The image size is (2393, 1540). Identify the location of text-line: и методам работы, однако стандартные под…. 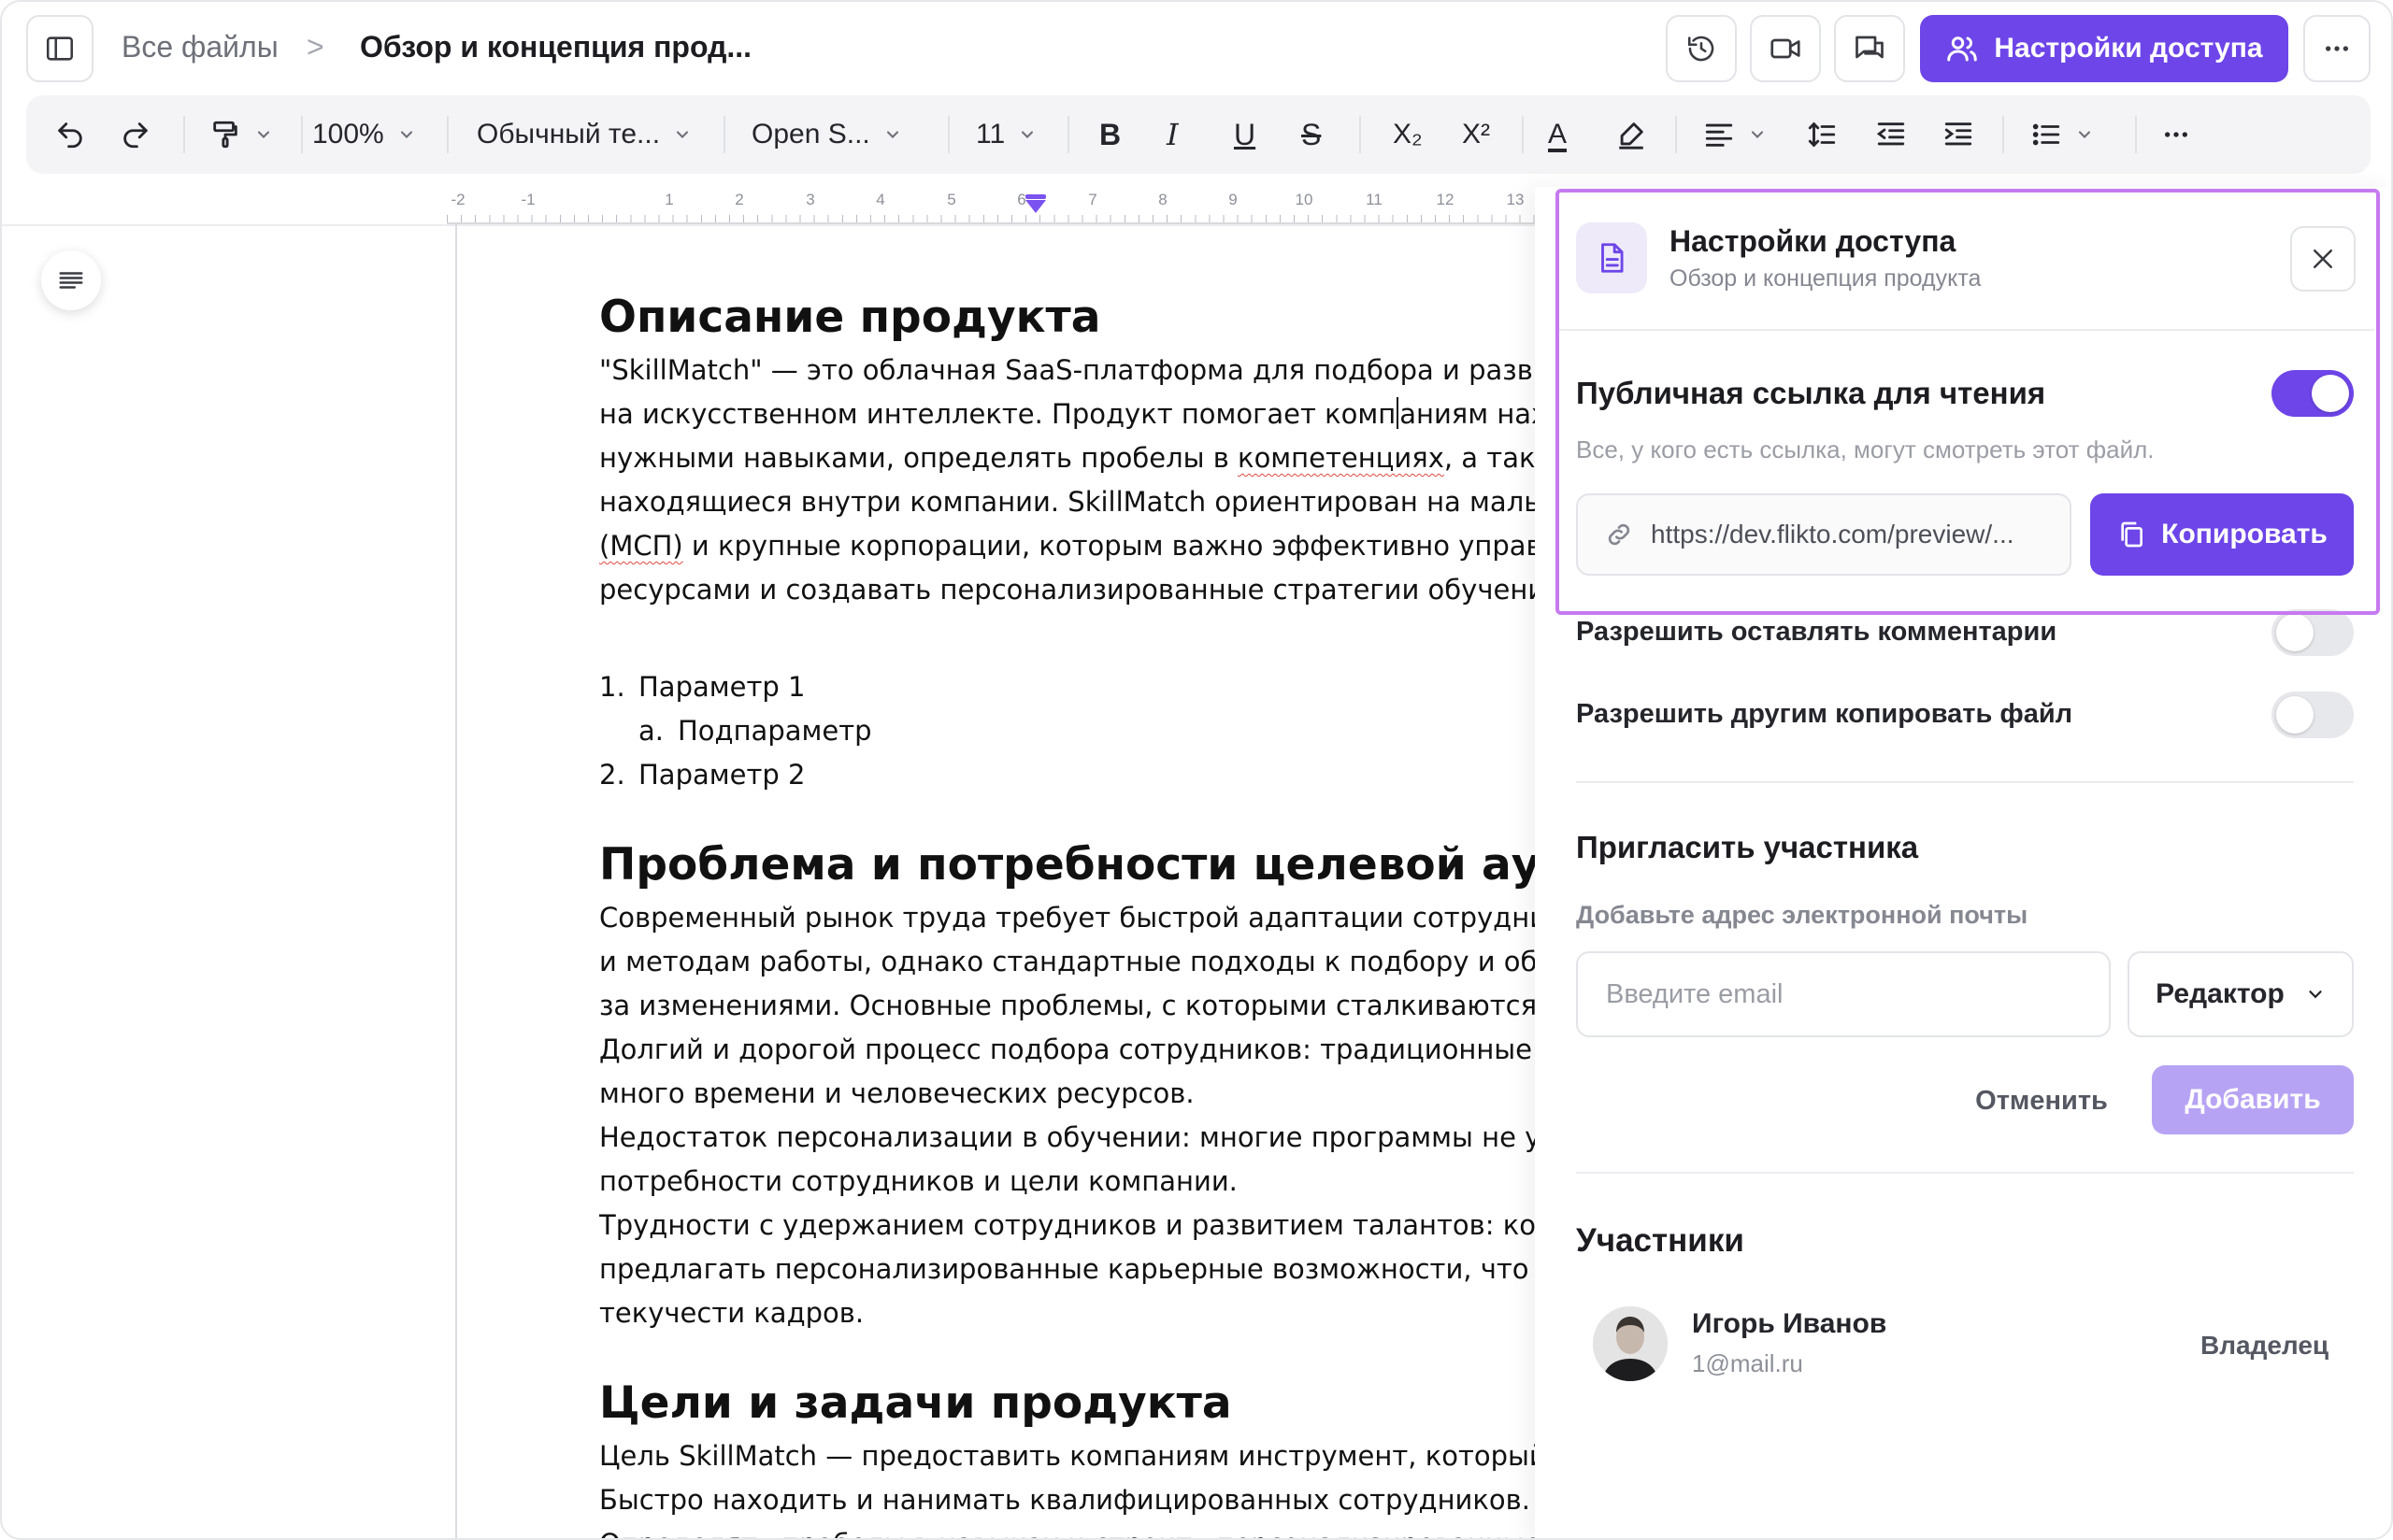
(1071, 961).